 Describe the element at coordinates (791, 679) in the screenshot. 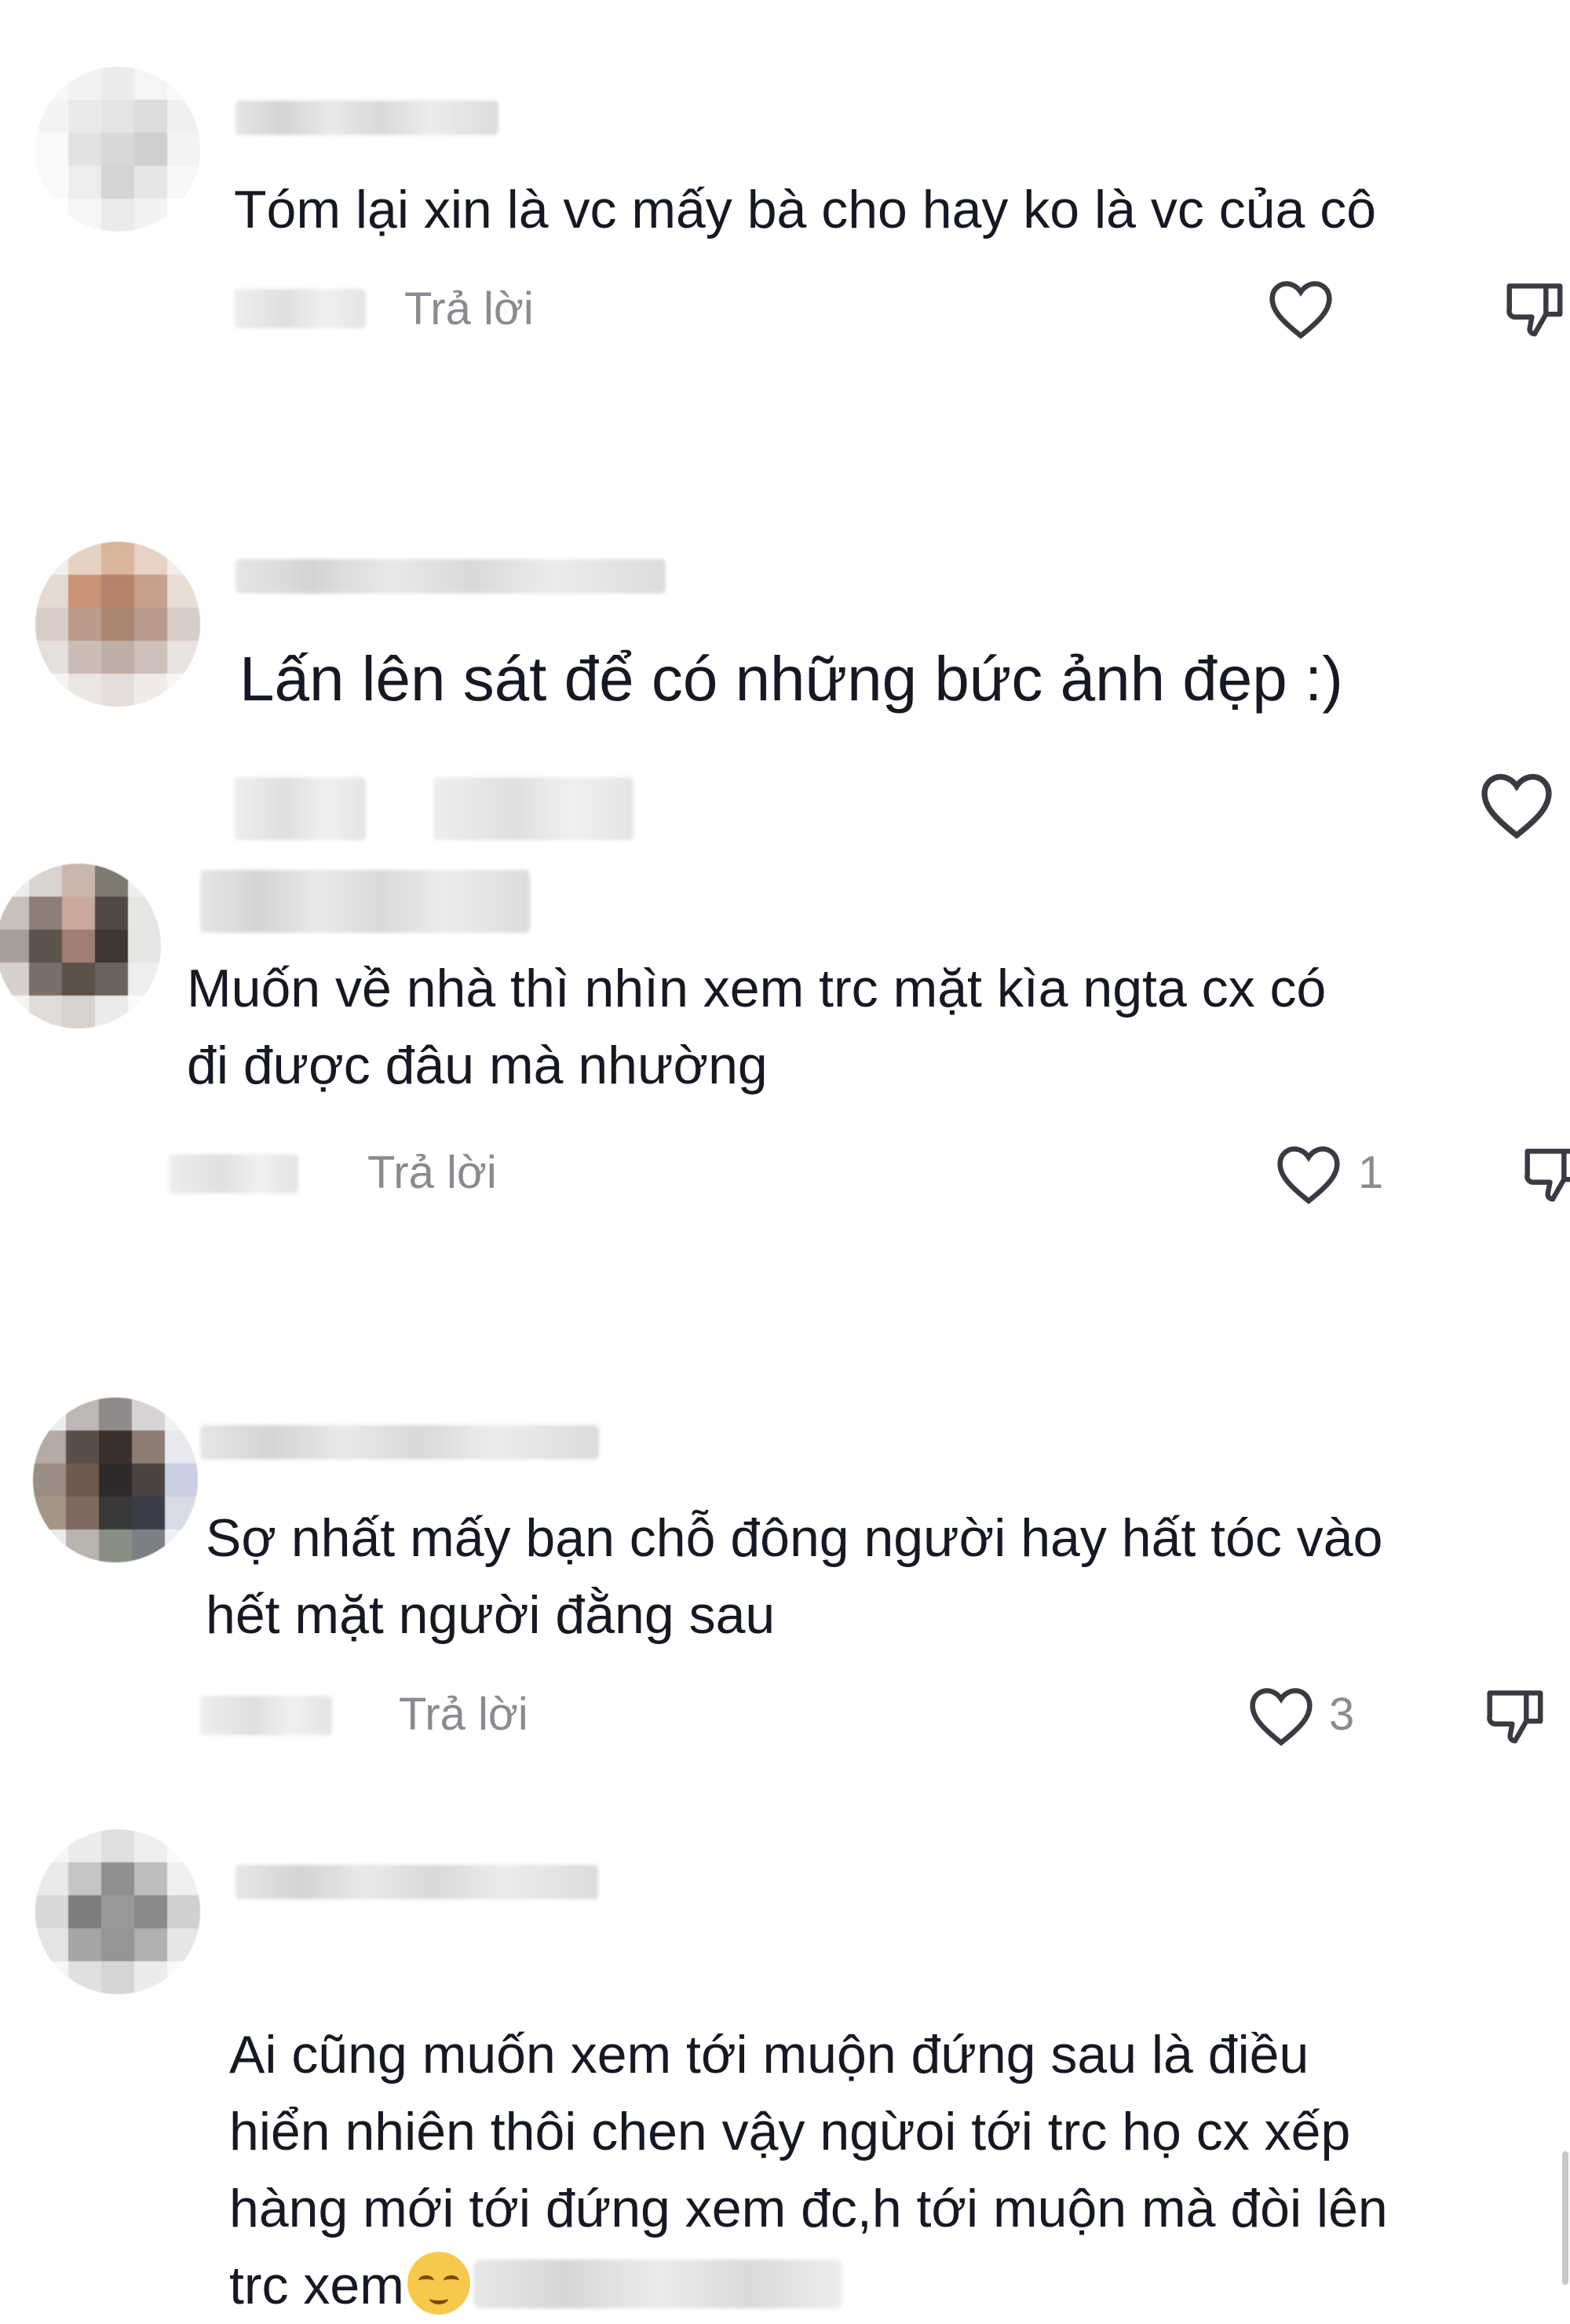

I see `comment-text: Lấn lên sát để có những bức ảnh đẹp :)` at that location.